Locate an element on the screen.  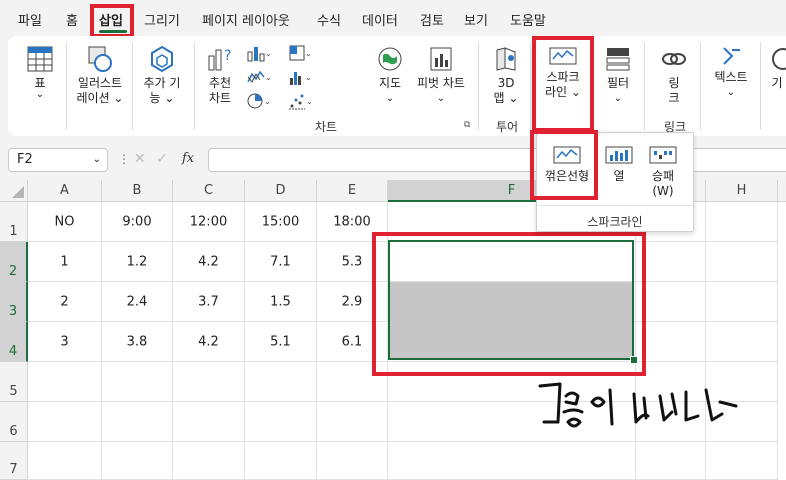
table-chevron: ⌄ is located at coordinates (40, 94).